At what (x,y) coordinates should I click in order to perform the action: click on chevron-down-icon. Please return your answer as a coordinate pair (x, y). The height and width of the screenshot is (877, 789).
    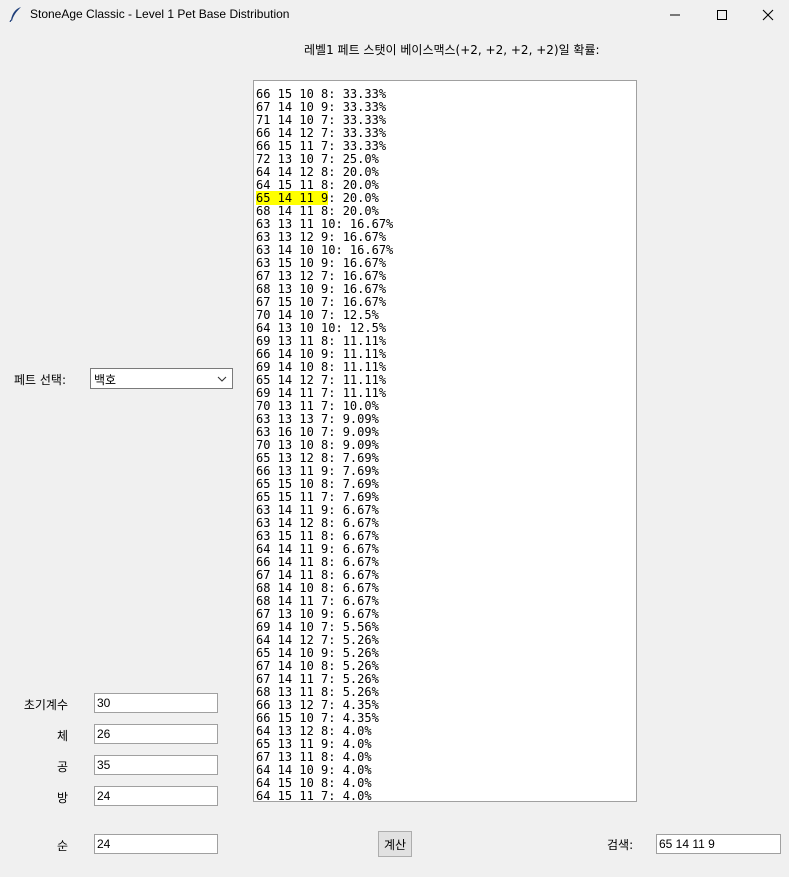
    Looking at the image, I should click on (222, 379).